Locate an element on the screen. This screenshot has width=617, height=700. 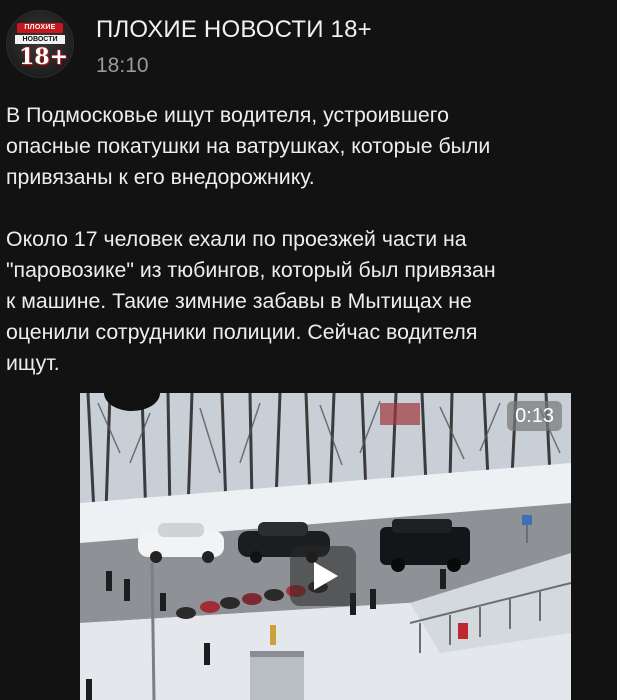
avatar-label-age: 18+ is located at coordinates (44, 57).